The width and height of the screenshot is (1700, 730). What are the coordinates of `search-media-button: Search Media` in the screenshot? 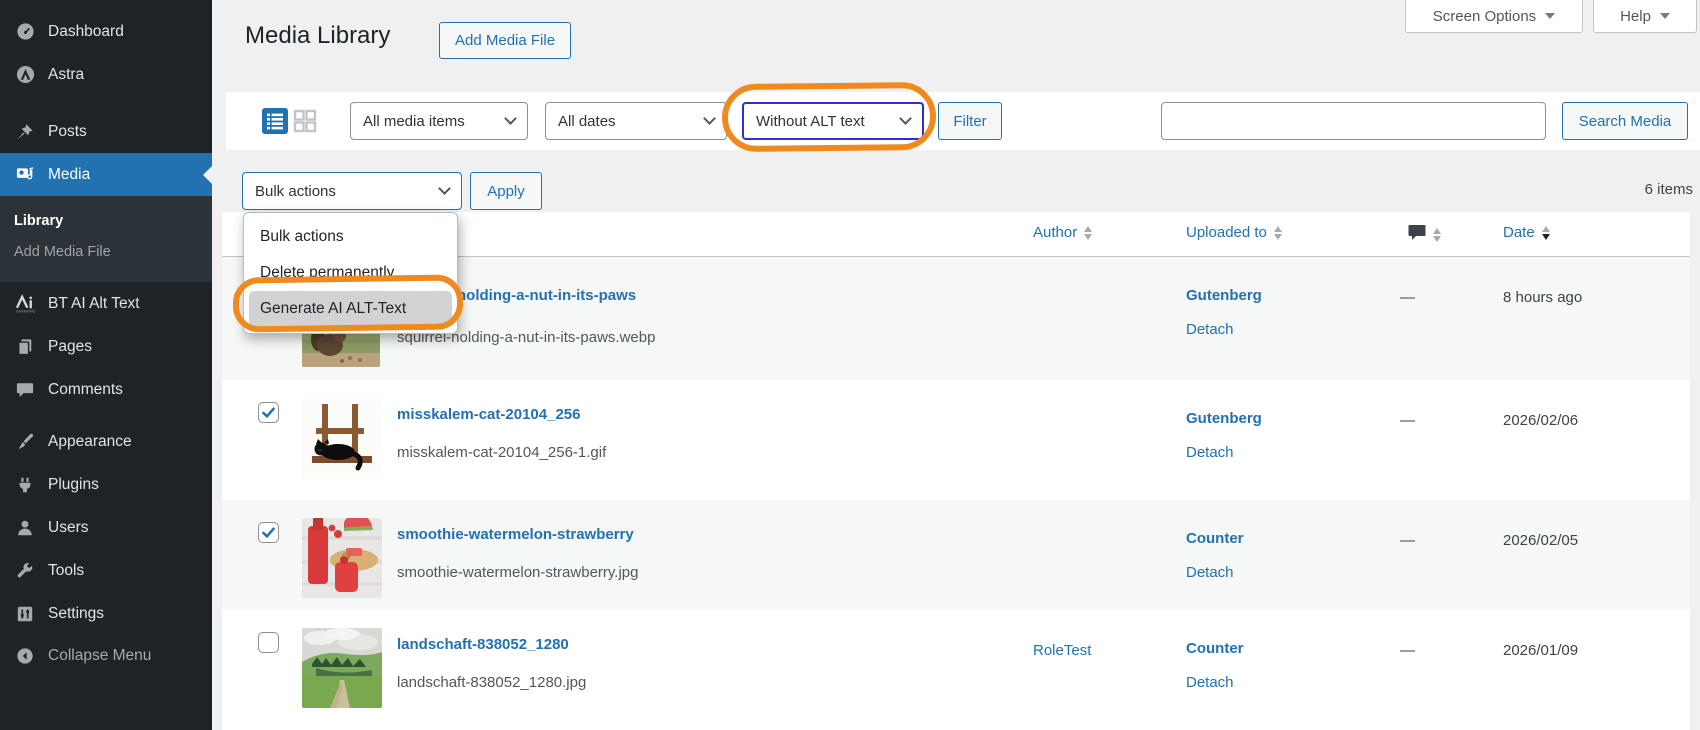 It's located at (1625, 121).